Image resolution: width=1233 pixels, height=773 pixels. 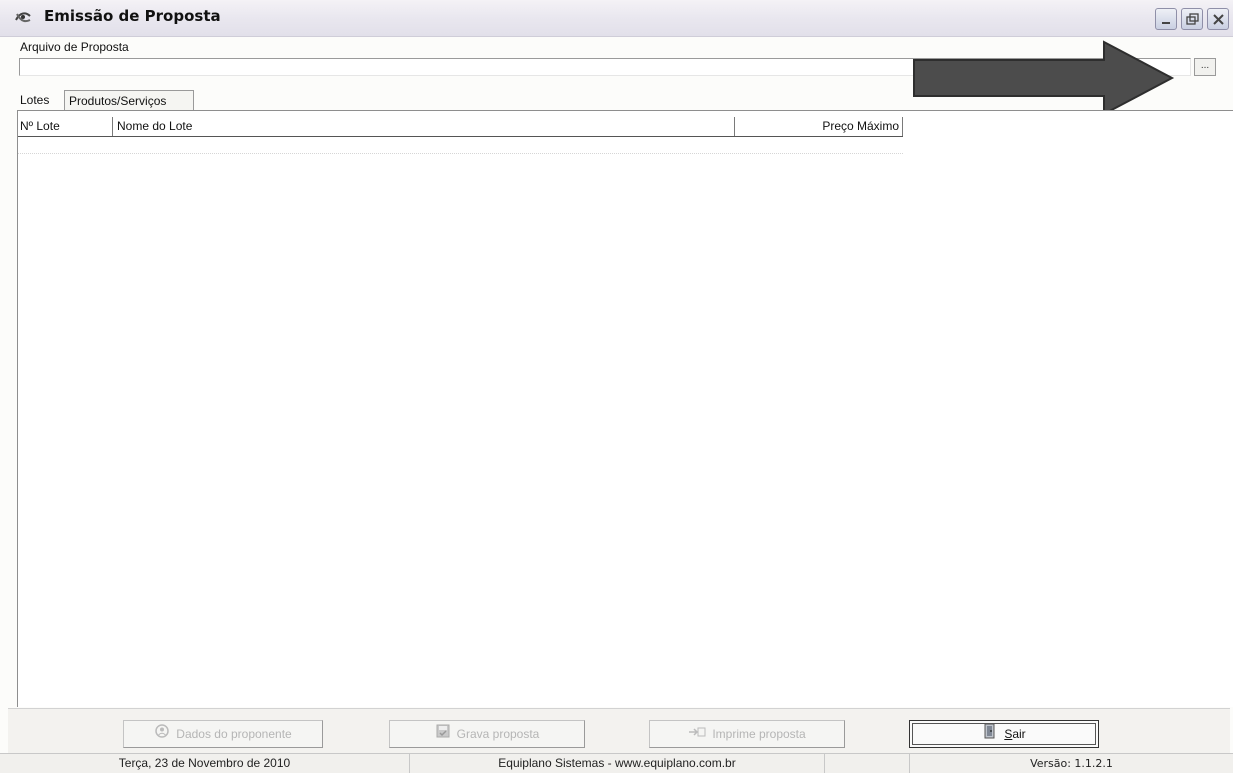 What do you see at coordinates (40, 100) in the screenshot?
I see `tab-lotes: Lotes` at bounding box center [40, 100].